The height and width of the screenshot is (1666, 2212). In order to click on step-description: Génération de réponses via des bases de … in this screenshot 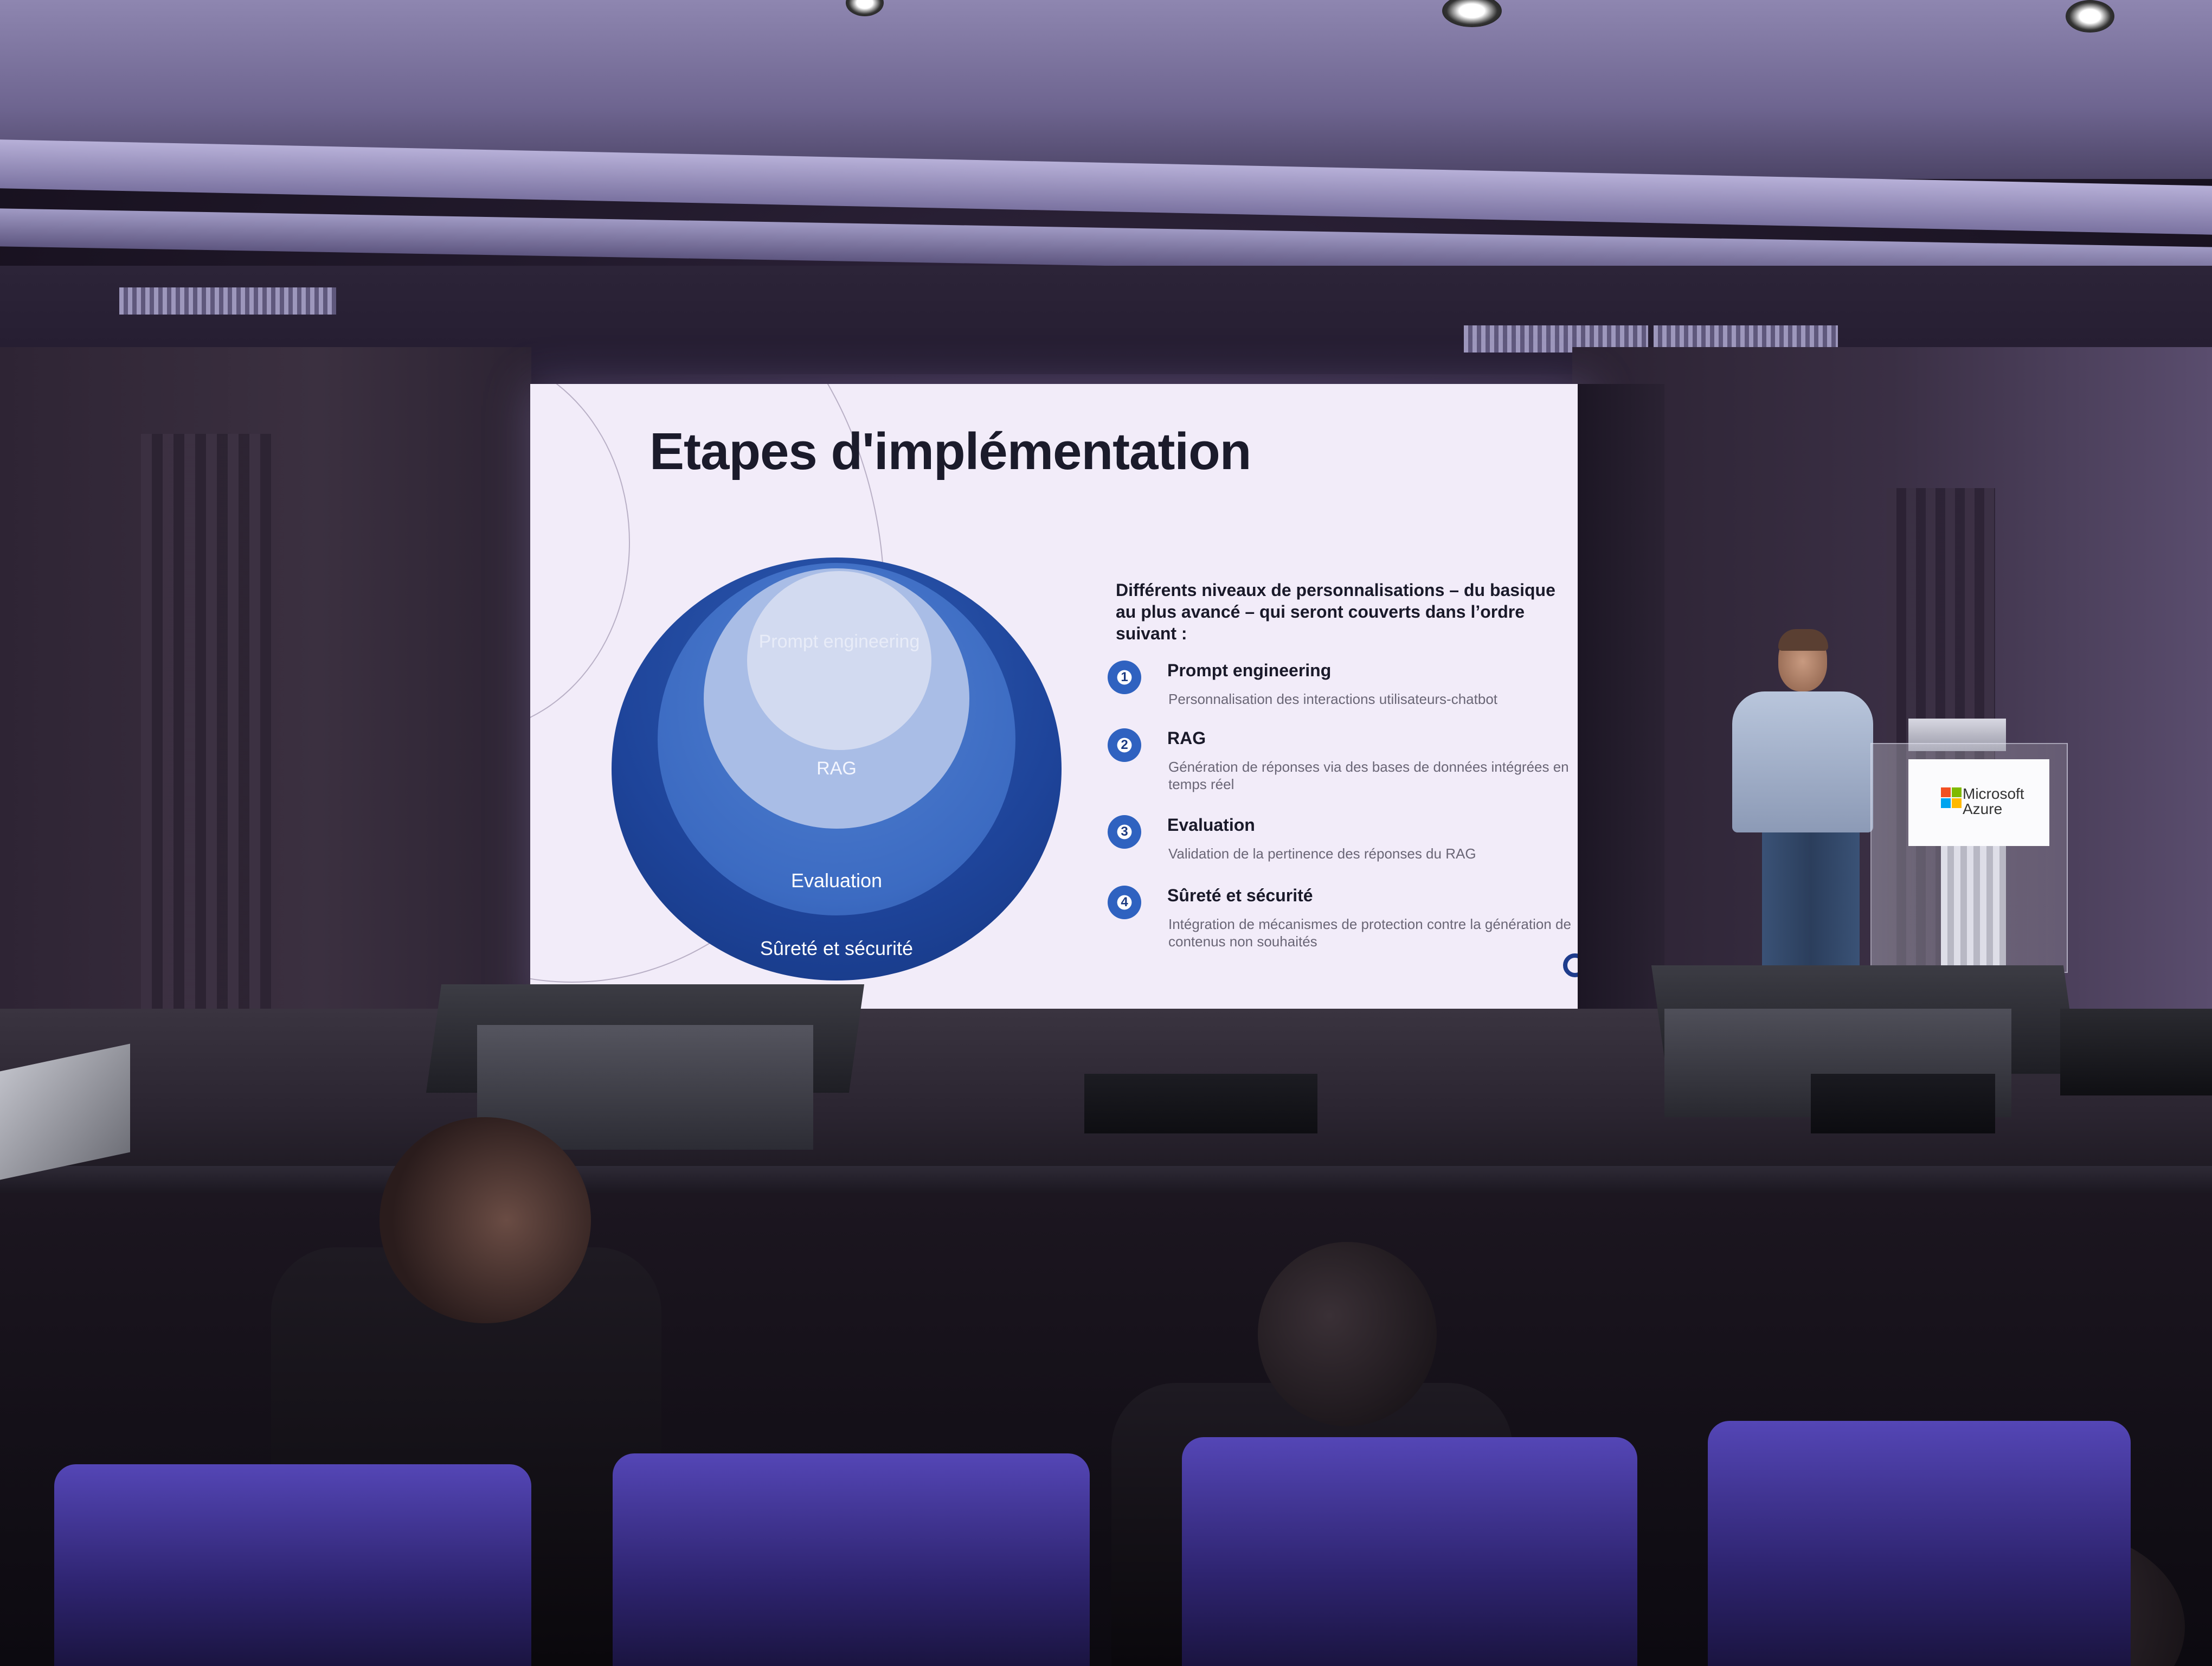, I will do `click(1368, 776)`.